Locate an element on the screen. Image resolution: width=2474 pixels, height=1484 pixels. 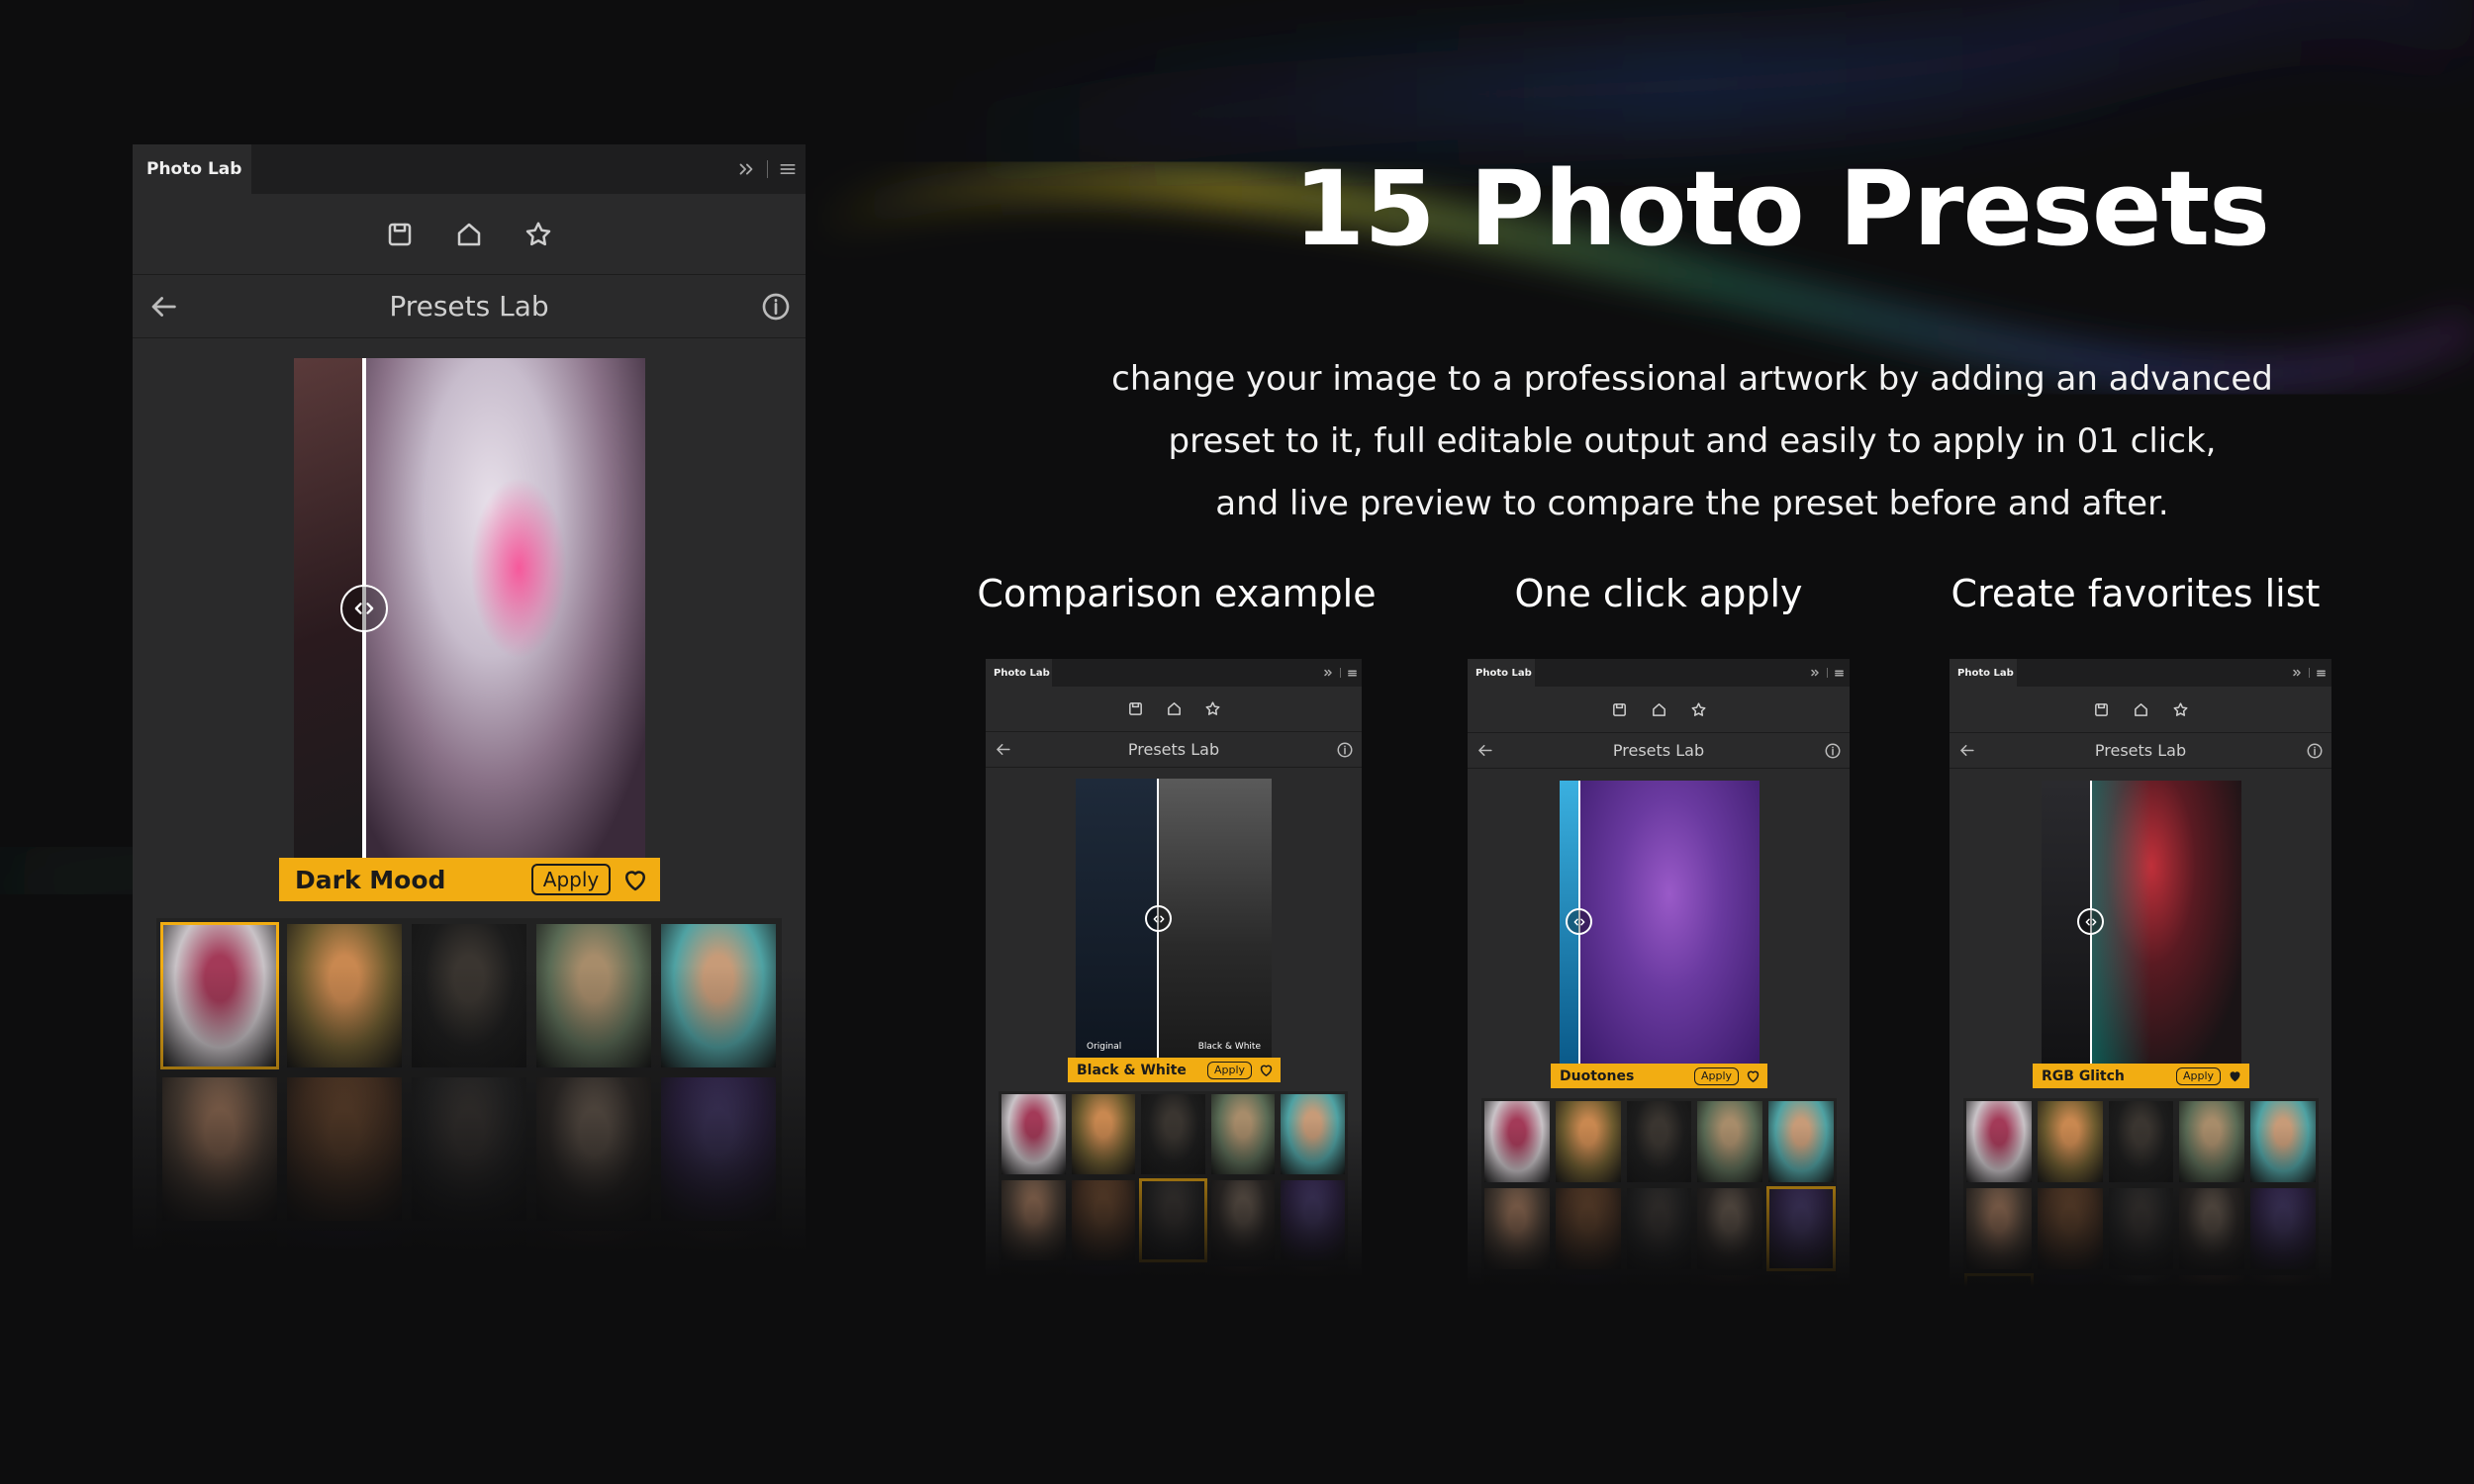
before-after-preview: Original Black & White is located at coordinates (1174, 918).